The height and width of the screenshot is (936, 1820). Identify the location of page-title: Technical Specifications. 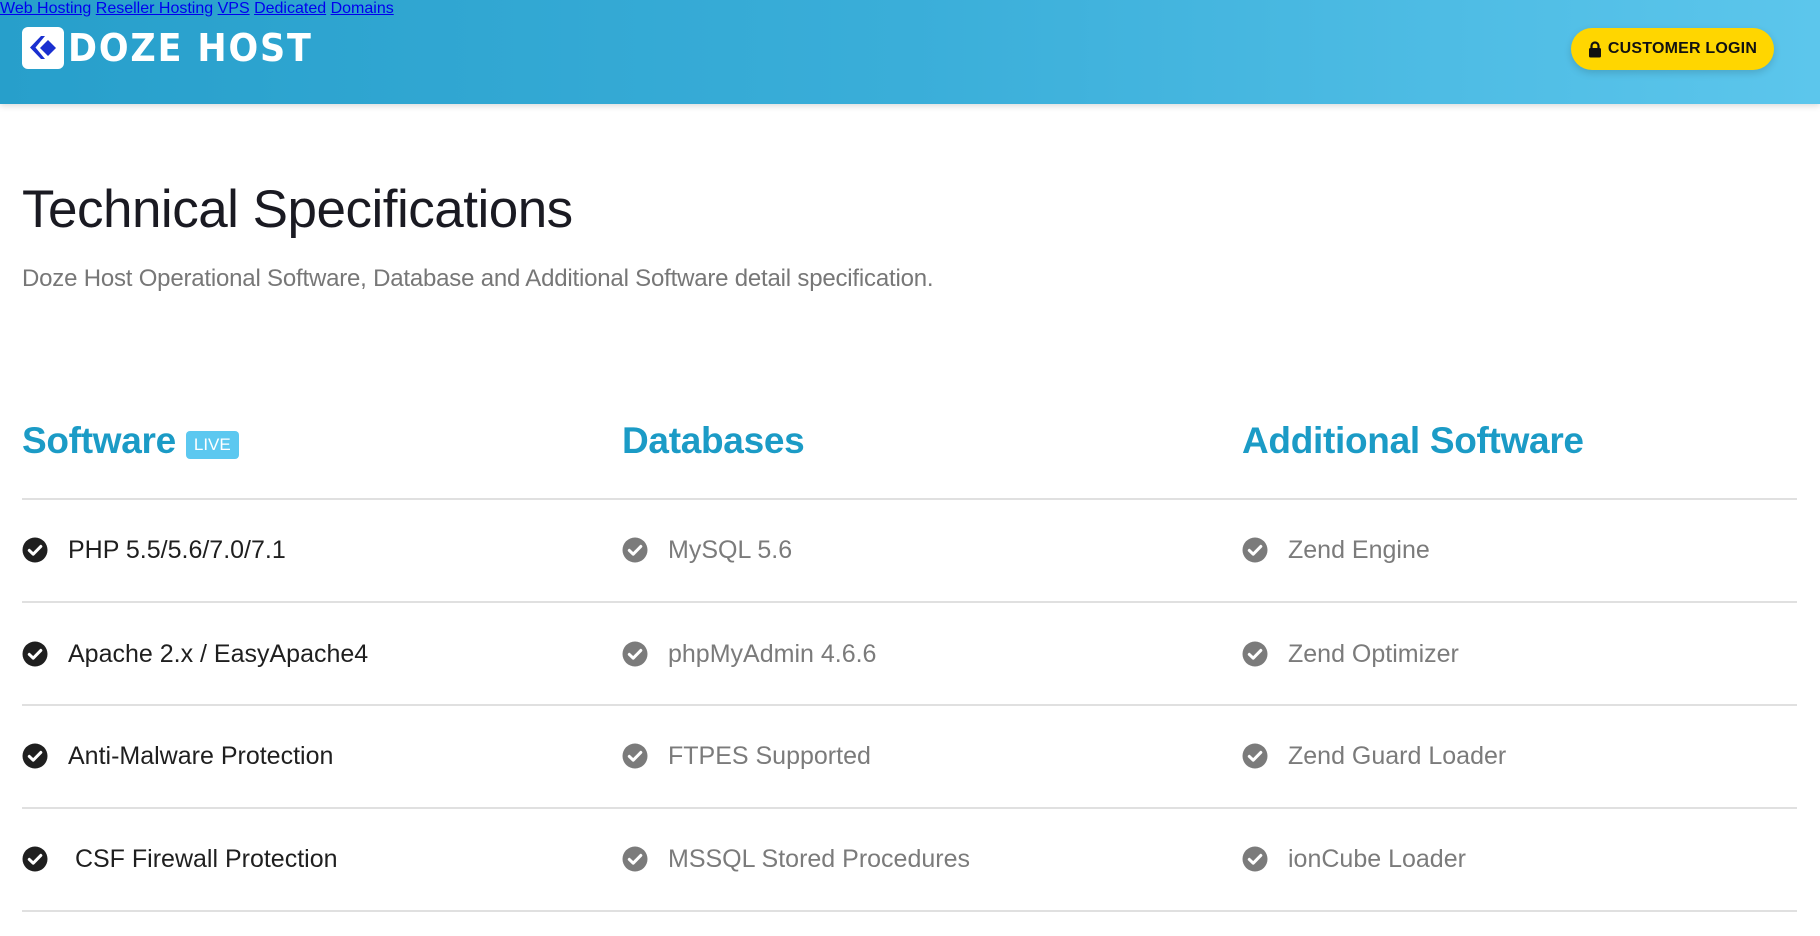
(297, 209).